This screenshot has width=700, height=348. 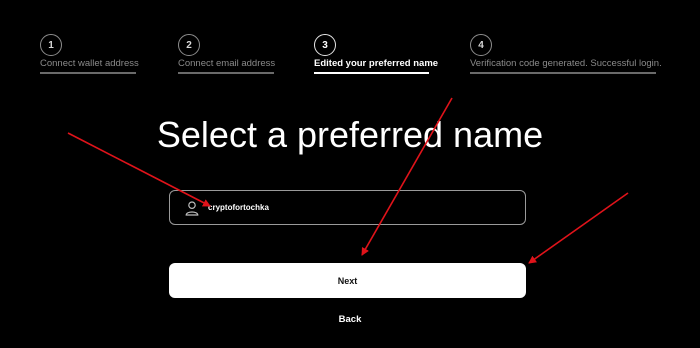 I want to click on next-button: Next, so click(x=347, y=280).